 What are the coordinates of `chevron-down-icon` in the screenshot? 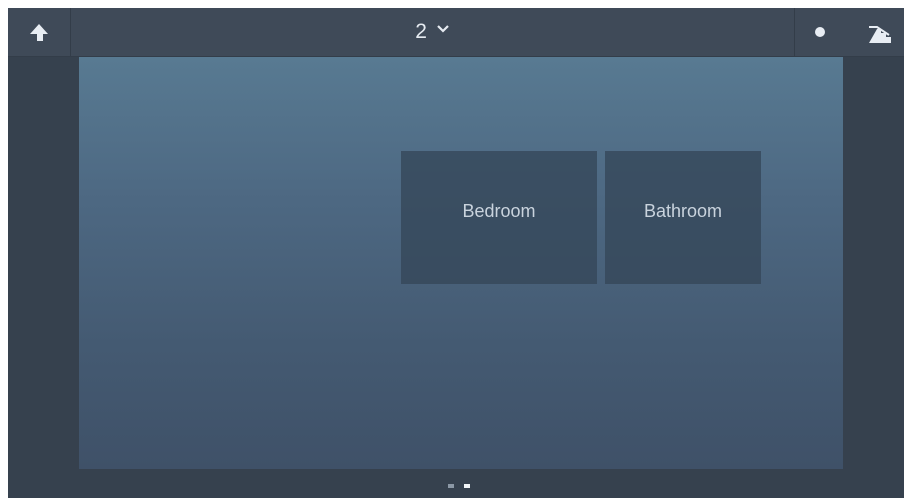 It's located at (442, 29).